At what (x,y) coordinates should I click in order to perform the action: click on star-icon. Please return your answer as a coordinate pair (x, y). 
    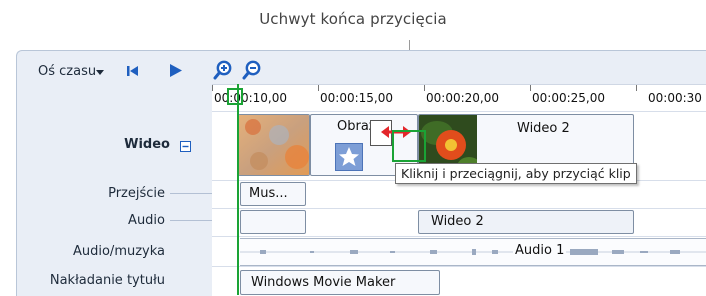
    Looking at the image, I should click on (349, 157).